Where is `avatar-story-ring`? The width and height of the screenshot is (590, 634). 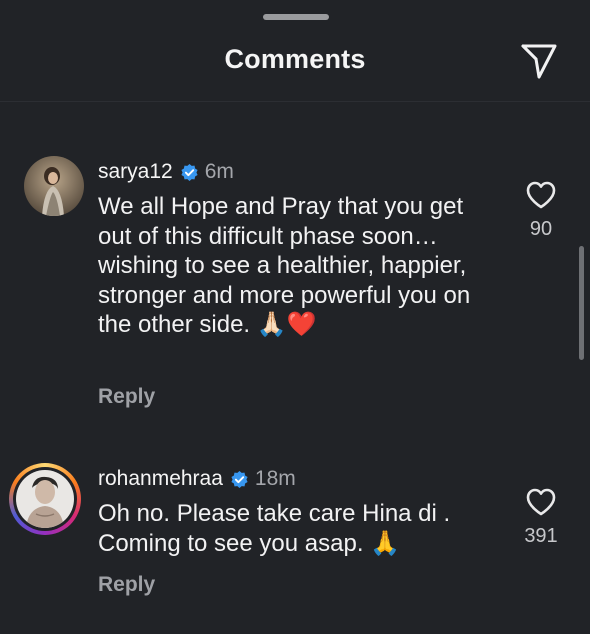
avatar-story-ring is located at coordinates (45, 499).